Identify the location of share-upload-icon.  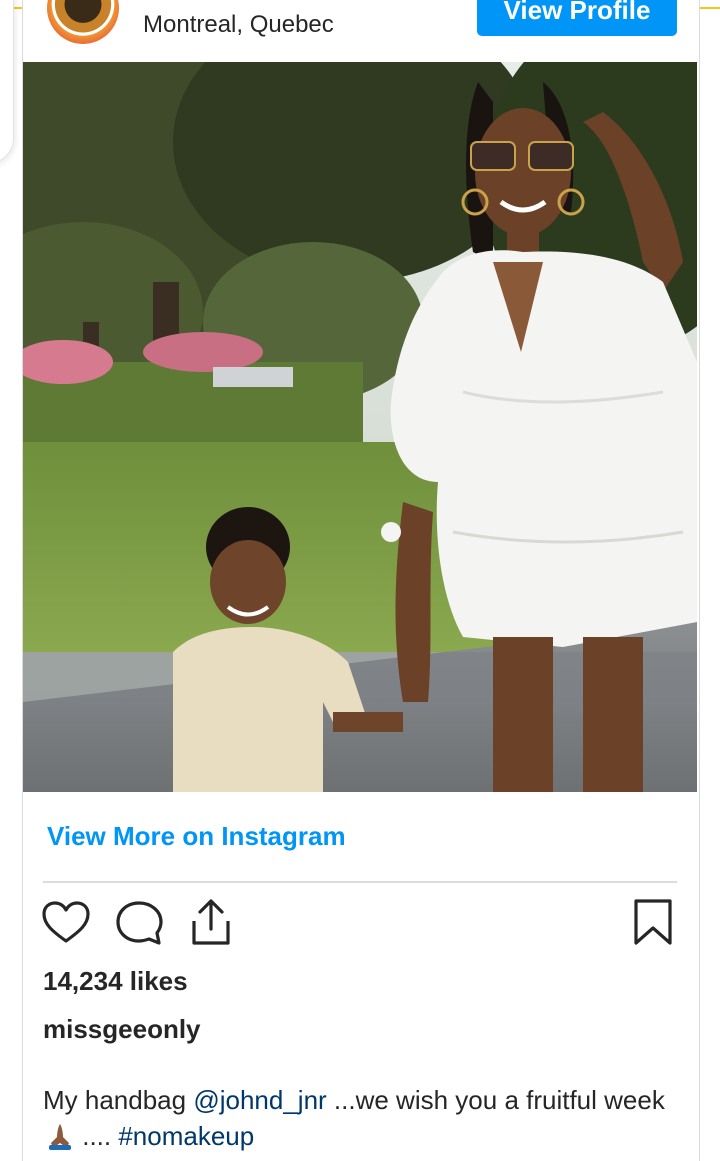
(211, 923).